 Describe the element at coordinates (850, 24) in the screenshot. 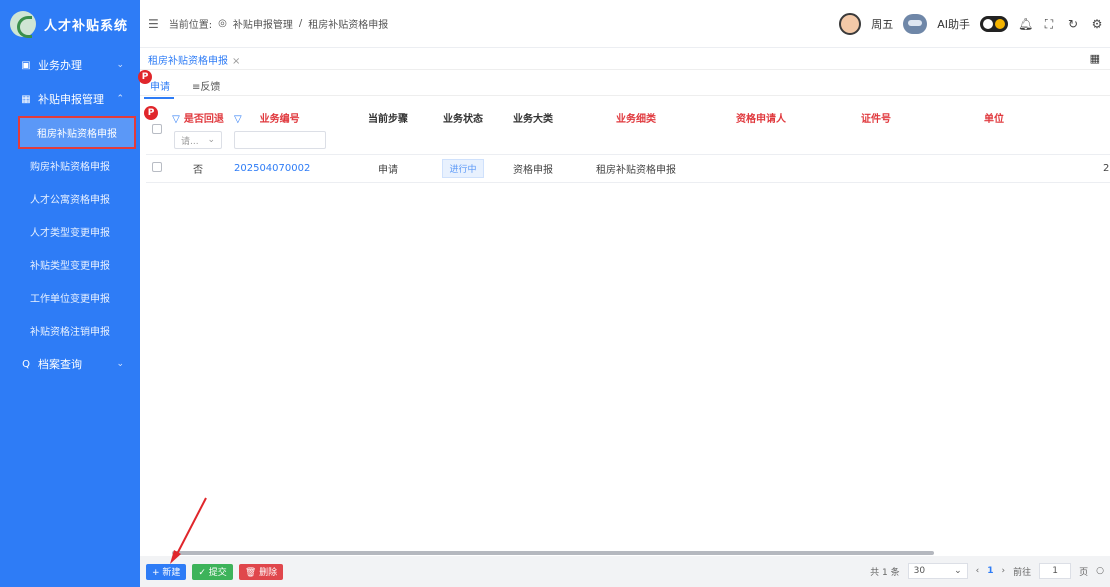

I see `avatar` at that location.